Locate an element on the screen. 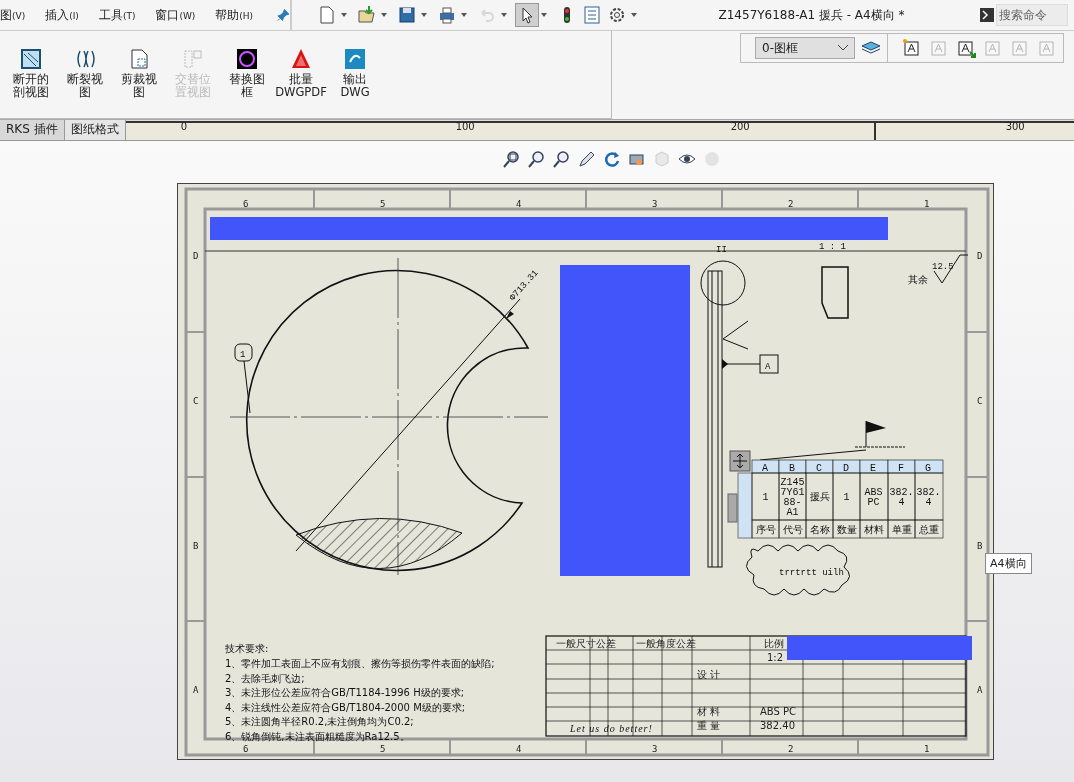 The height and width of the screenshot is (782, 1074). menu-item: 图(V) is located at coordinates (13, 15).